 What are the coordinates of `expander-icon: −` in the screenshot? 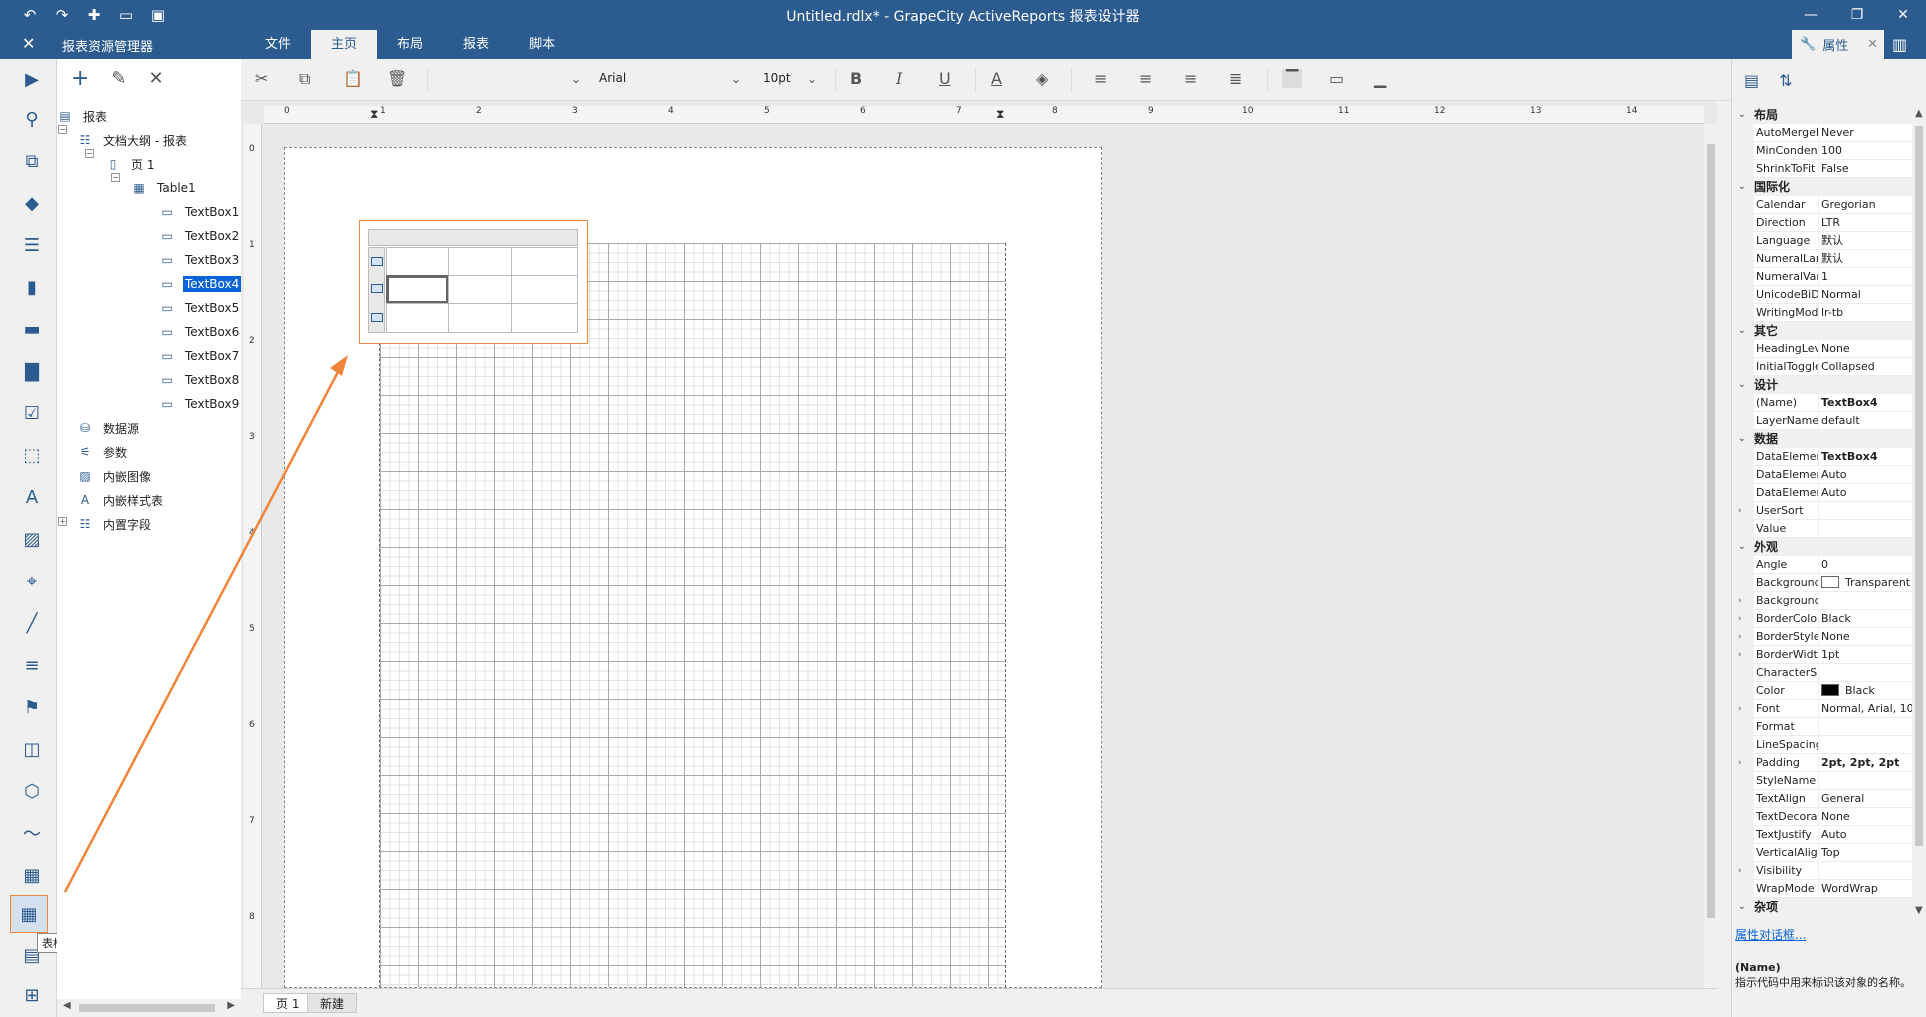 It's located at (115, 177).